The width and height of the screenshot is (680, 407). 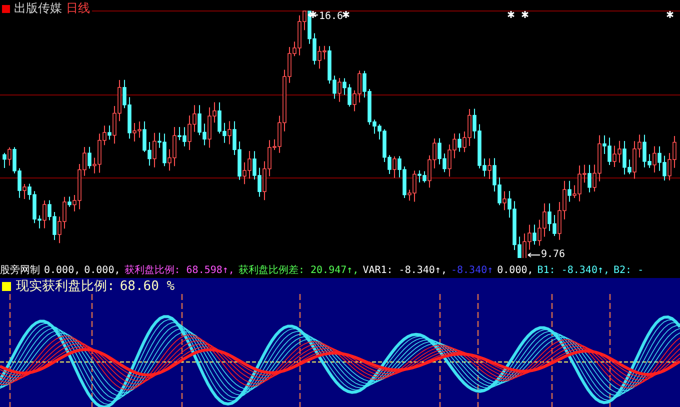 What do you see at coordinates (38, 8) in the screenshot?
I see `stock-name: 出版传媒` at bounding box center [38, 8].